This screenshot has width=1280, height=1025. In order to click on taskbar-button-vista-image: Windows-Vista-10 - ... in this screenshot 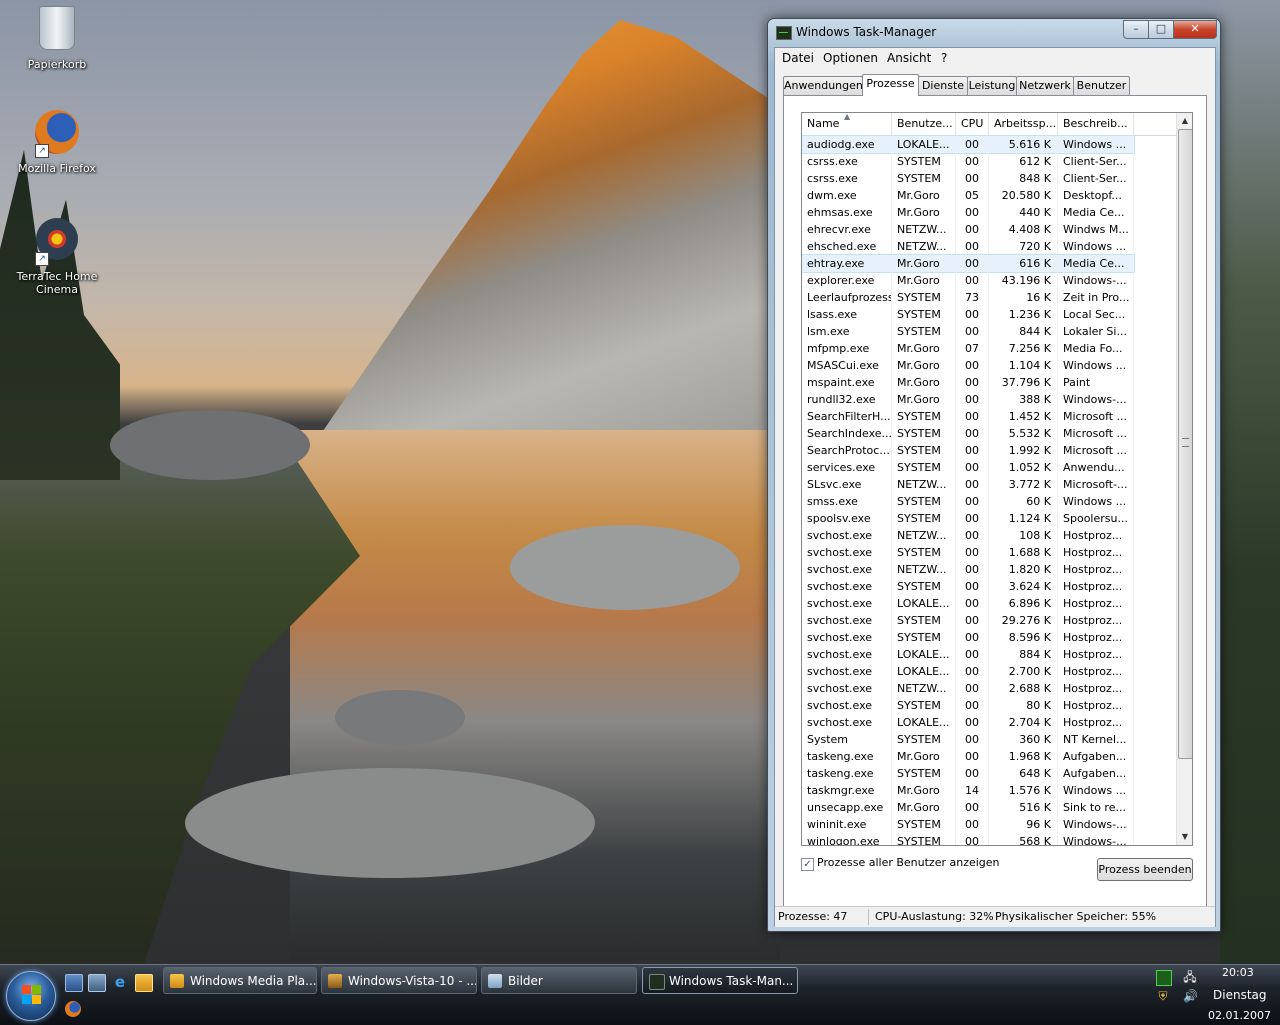, I will do `click(399, 980)`.